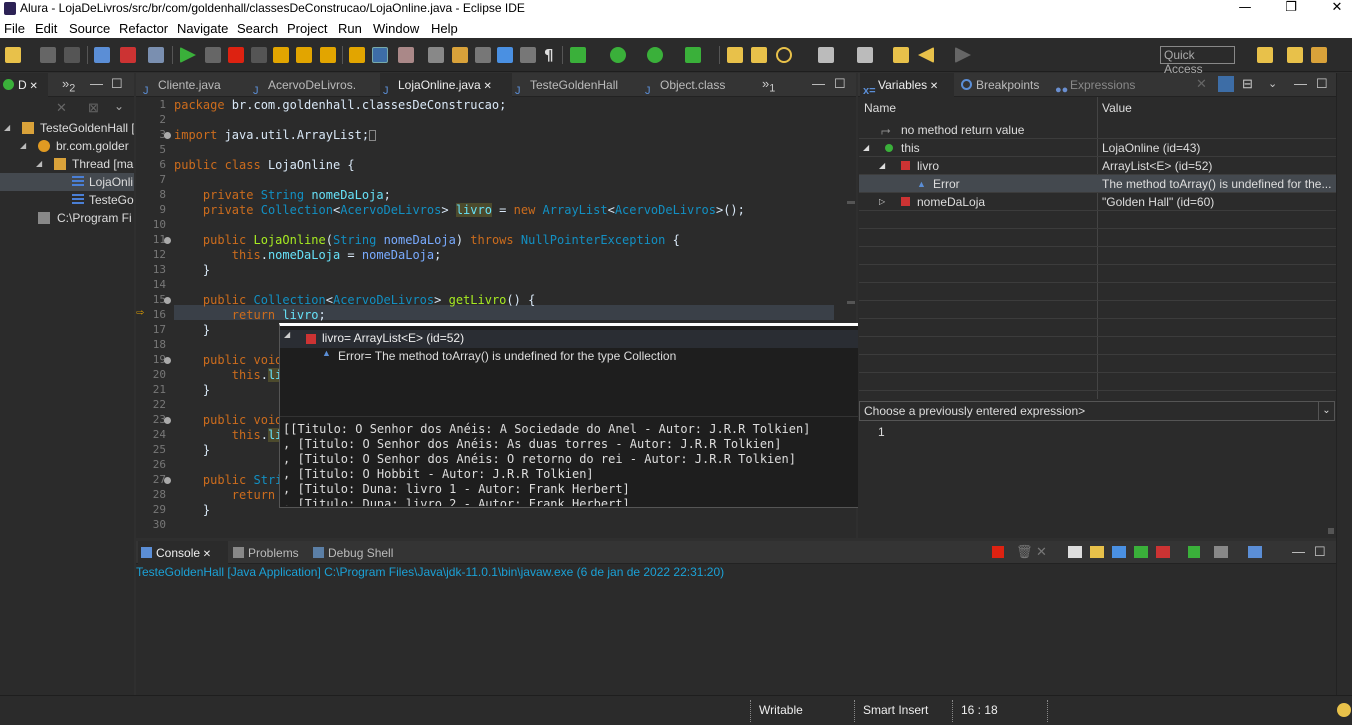 Image resolution: width=1352 pixels, height=725 pixels. Describe the element at coordinates (259, 55) in the screenshot. I see `disconnect-icon` at that location.